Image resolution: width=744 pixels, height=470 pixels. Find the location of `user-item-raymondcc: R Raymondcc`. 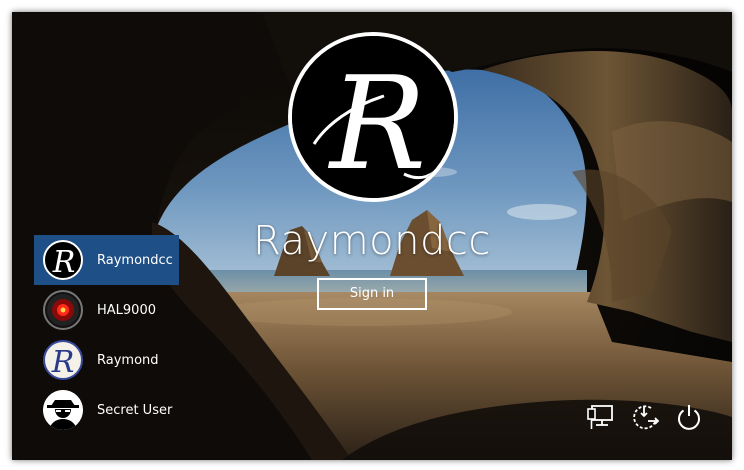

user-item-raymondcc: R Raymondcc is located at coordinates (106, 260).